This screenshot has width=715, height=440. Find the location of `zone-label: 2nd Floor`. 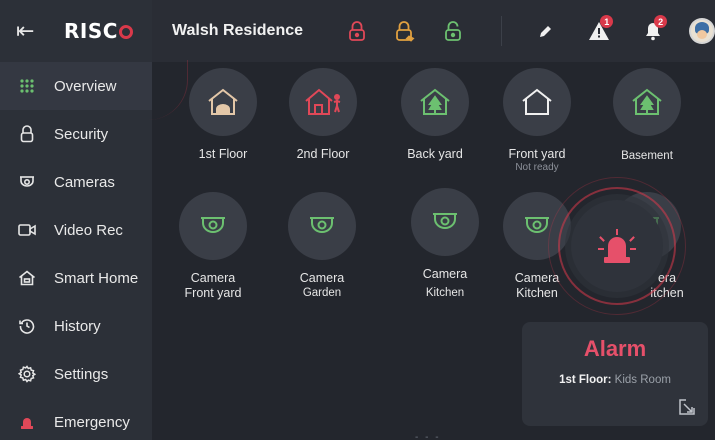

zone-label: 2nd Floor is located at coordinates (323, 154).